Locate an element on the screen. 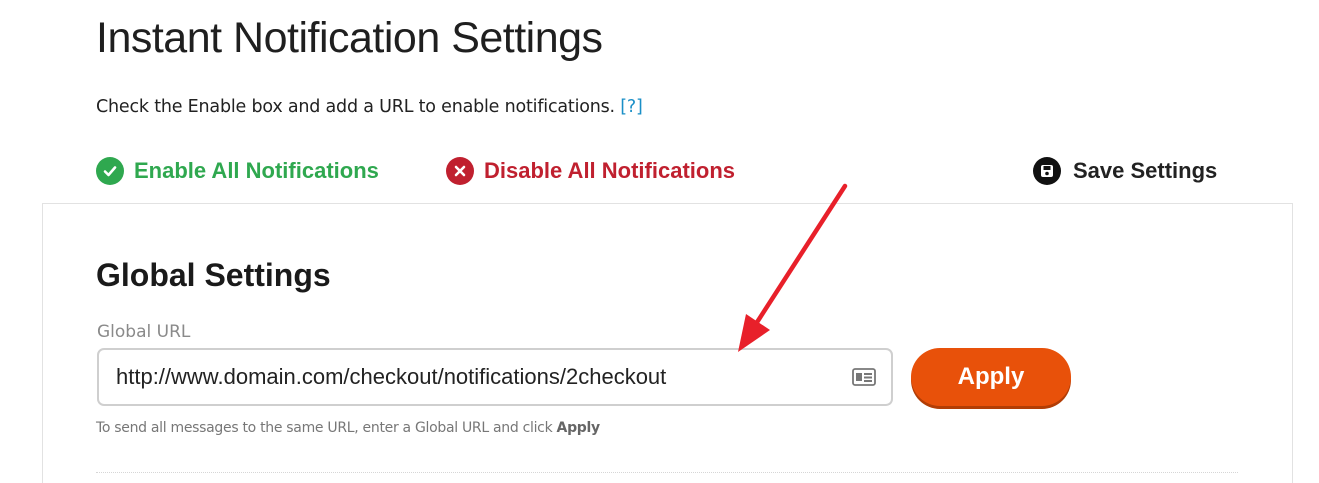 Image resolution: width=1319 pixels, height=483 pixels. enable-all-button: Enable All Notifications is located at coordinates (237, 171).